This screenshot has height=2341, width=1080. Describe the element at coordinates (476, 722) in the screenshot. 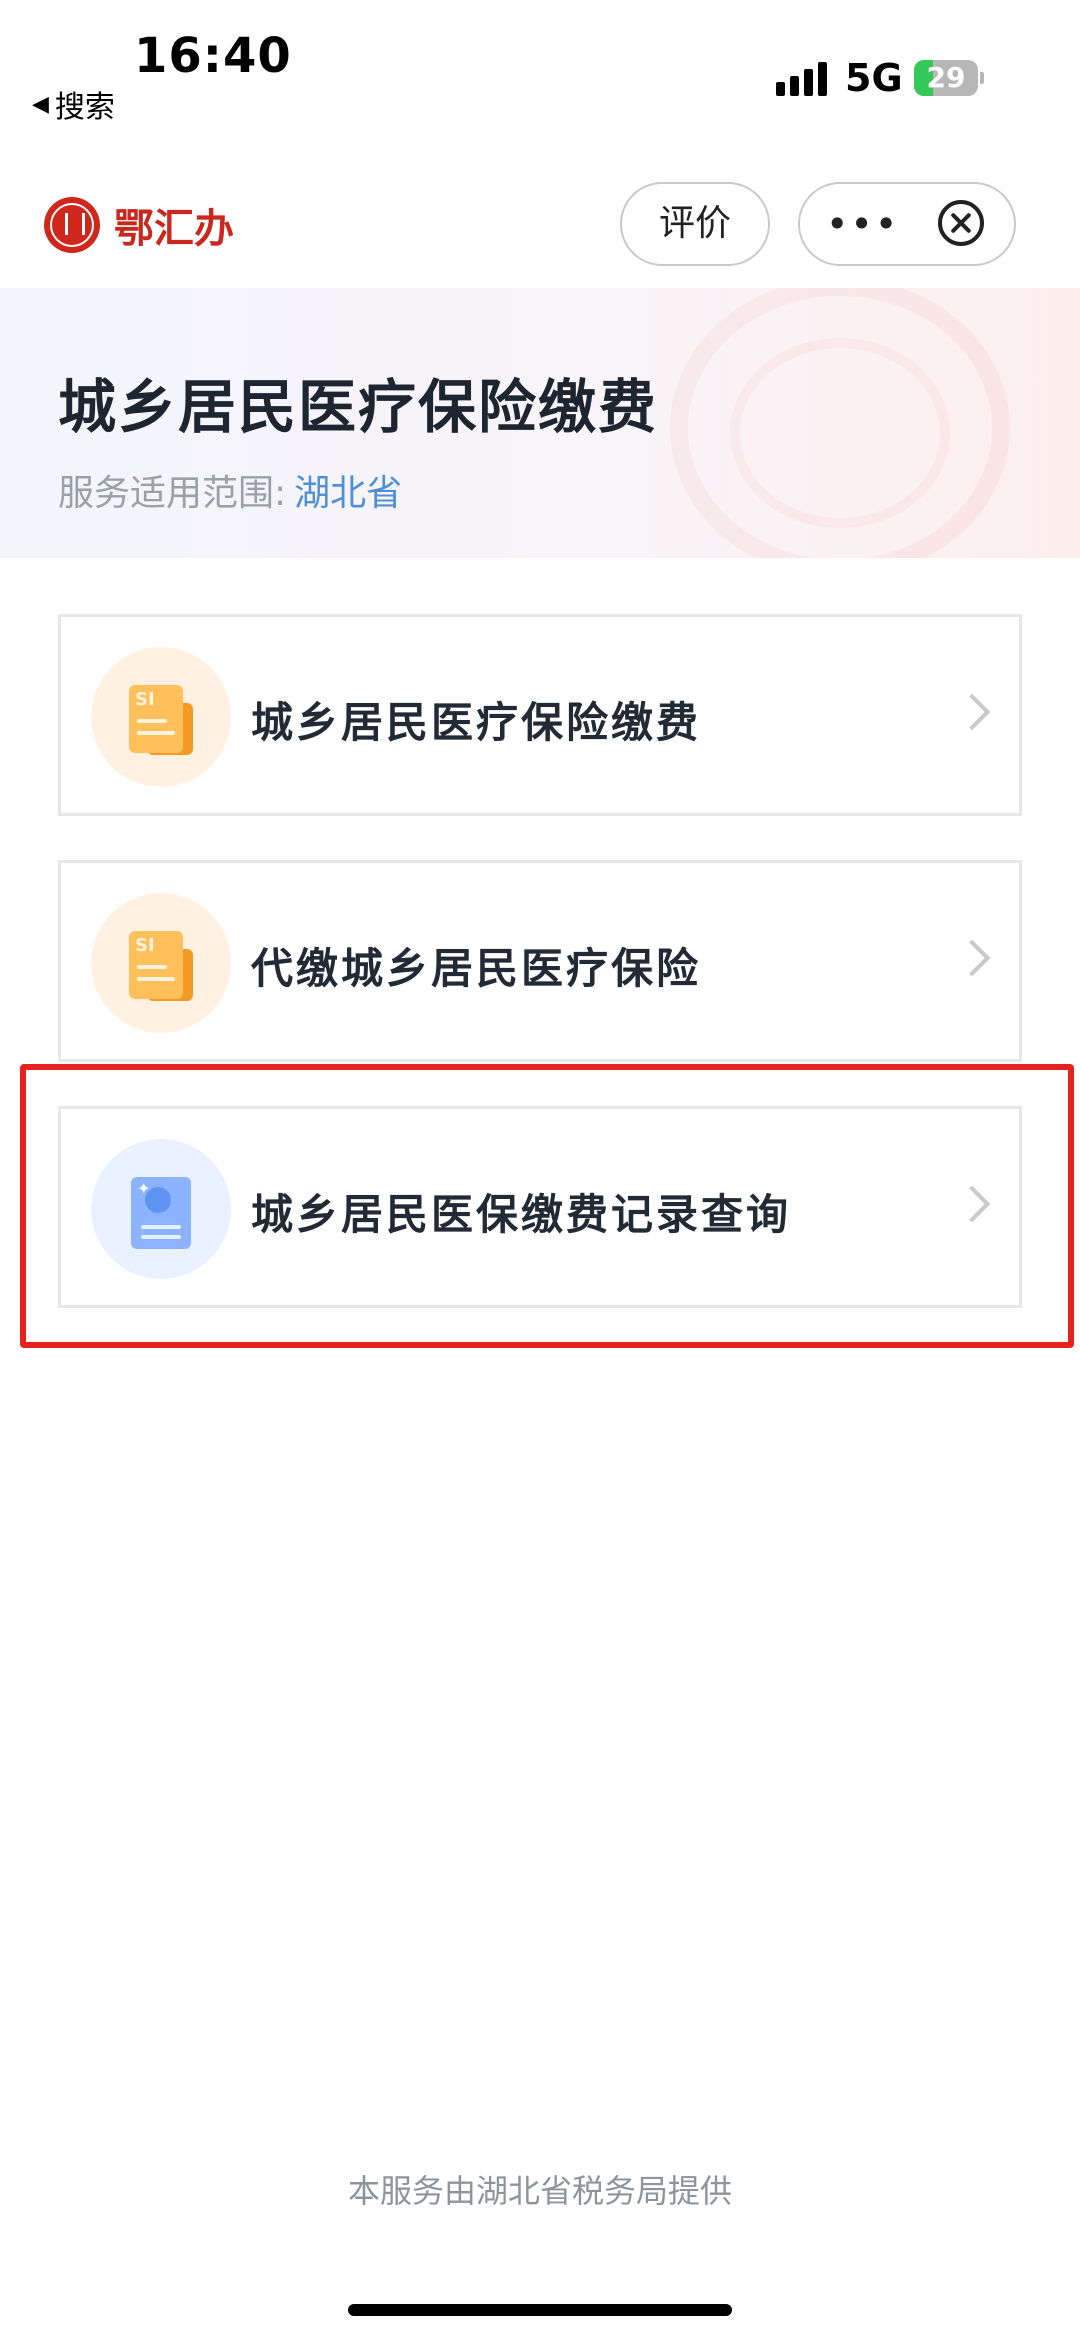

I see `service-card-label: 城乡居民医疗保险缴费` at that location.